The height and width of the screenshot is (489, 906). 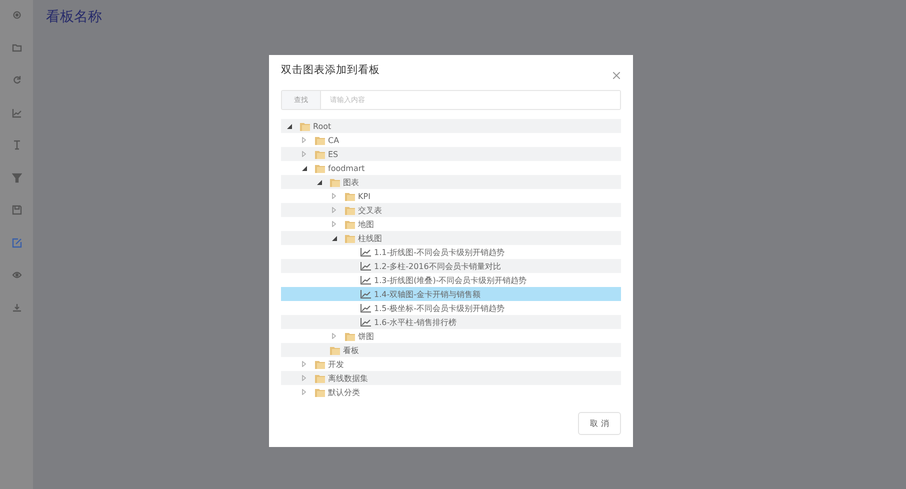 I want to click on filter-icon, so click(x=17, y=177).